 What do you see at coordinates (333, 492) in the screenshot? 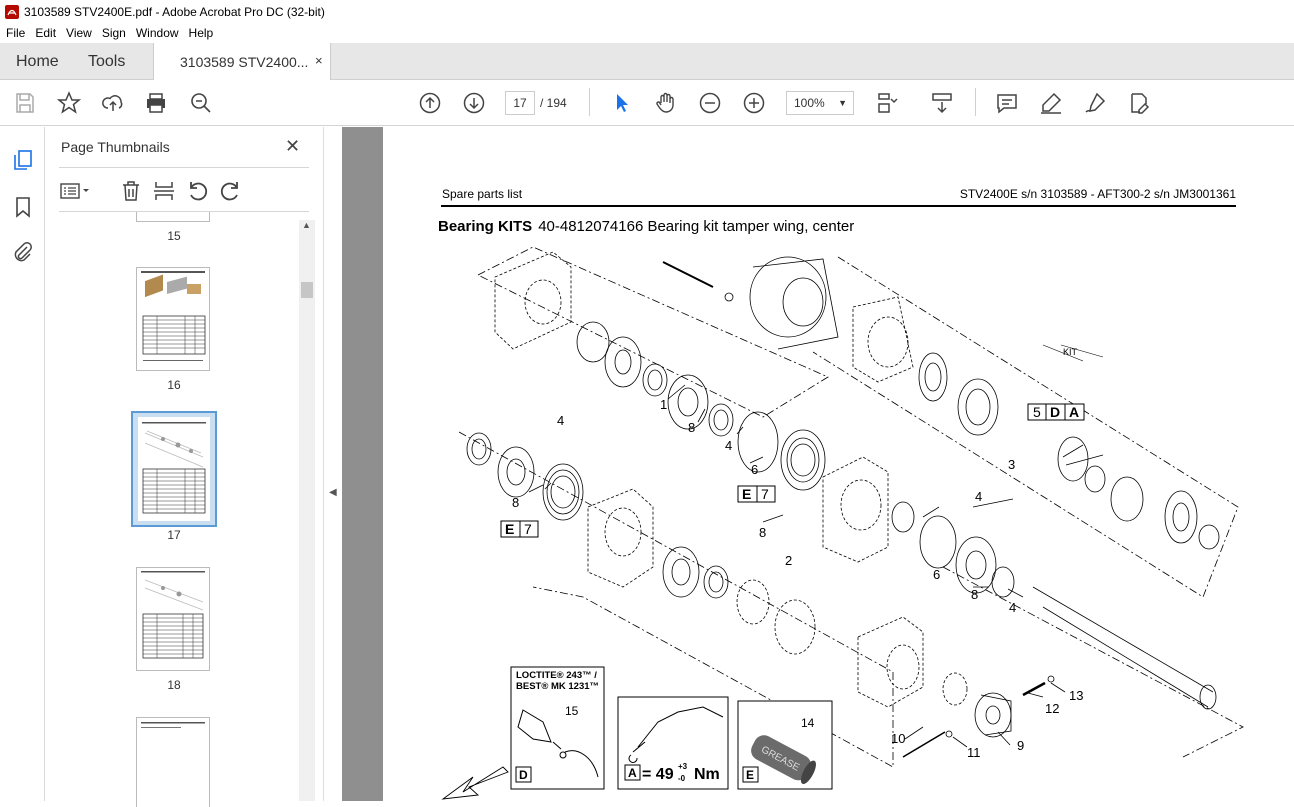
I see `collapse-left-icon: ◀` at bounding box center [333, 492].